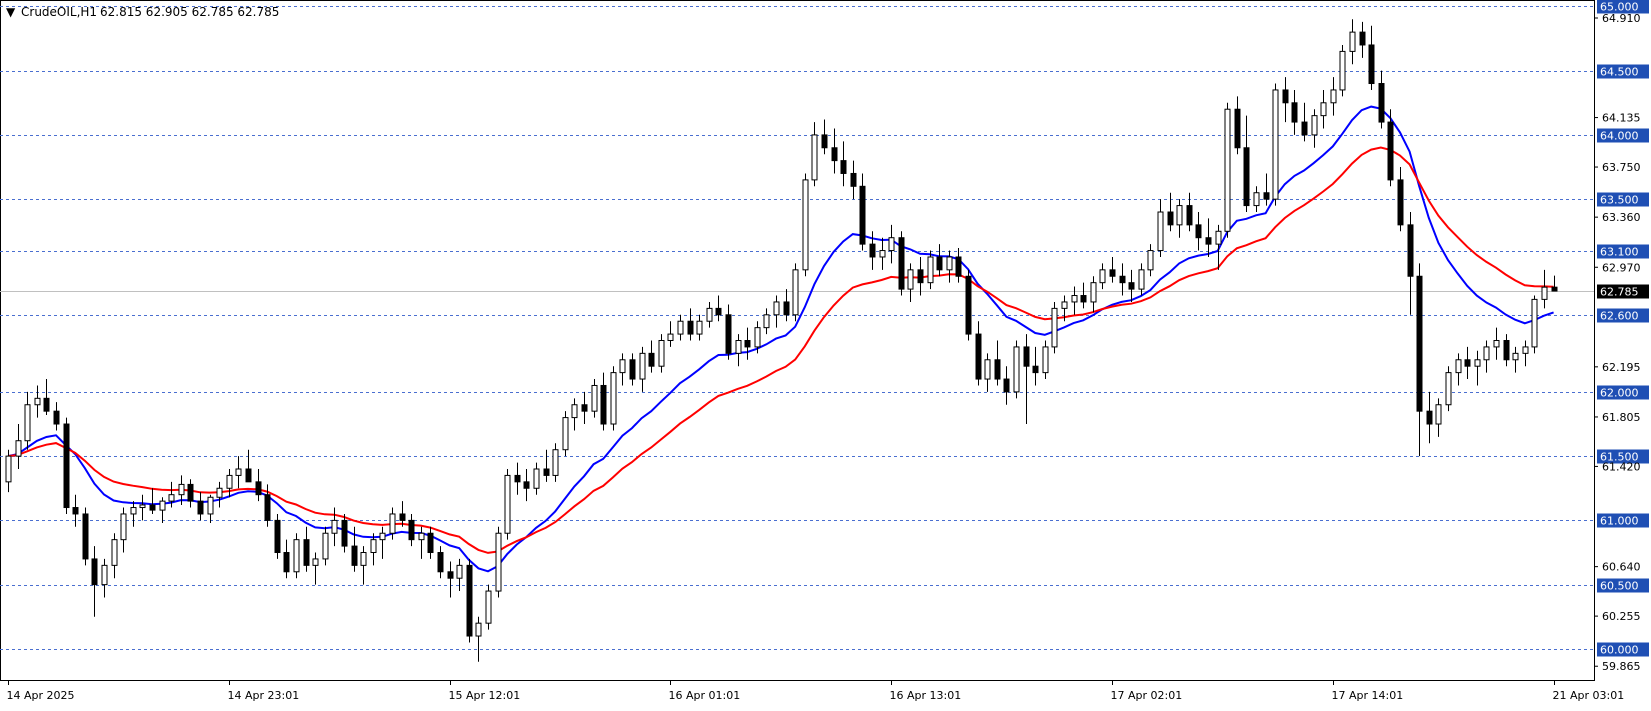  Describe the element at coordinates (1621, 567) in the screenshot. I see `price-tick-label-8: 60.640` at that location.